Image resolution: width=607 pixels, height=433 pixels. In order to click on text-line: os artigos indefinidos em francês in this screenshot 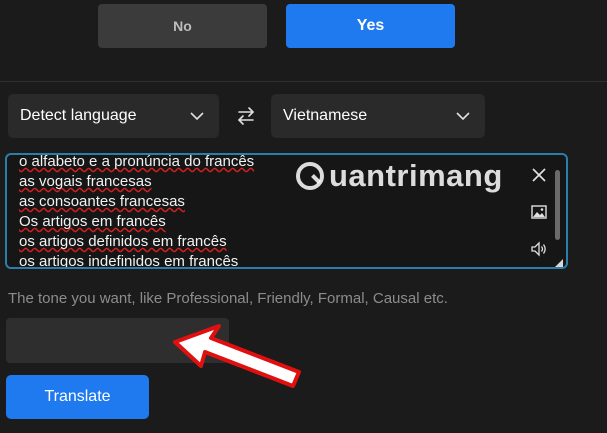, I will do `click(136, 260)`.